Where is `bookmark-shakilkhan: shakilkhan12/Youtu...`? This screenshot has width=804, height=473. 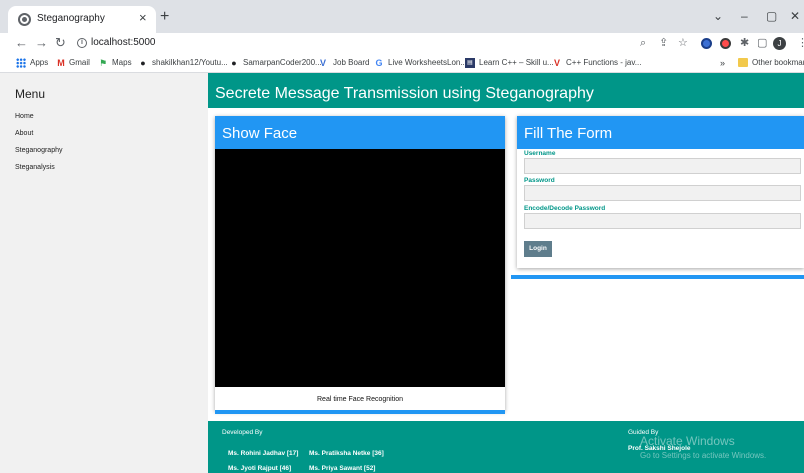 bookmark-shakilkhan: shakilkhan12/Youtu... is located at coordinates (190, 63).